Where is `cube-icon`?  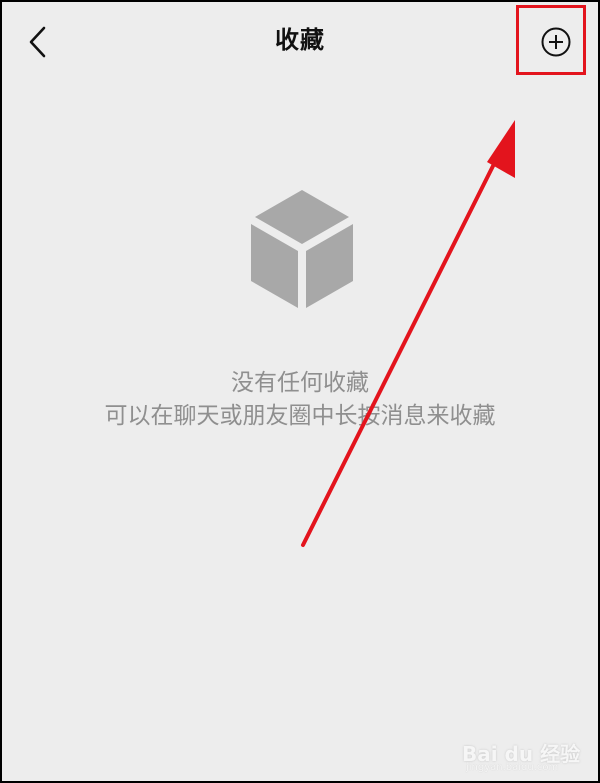 cube-icon is located at coordinates (302, 249).